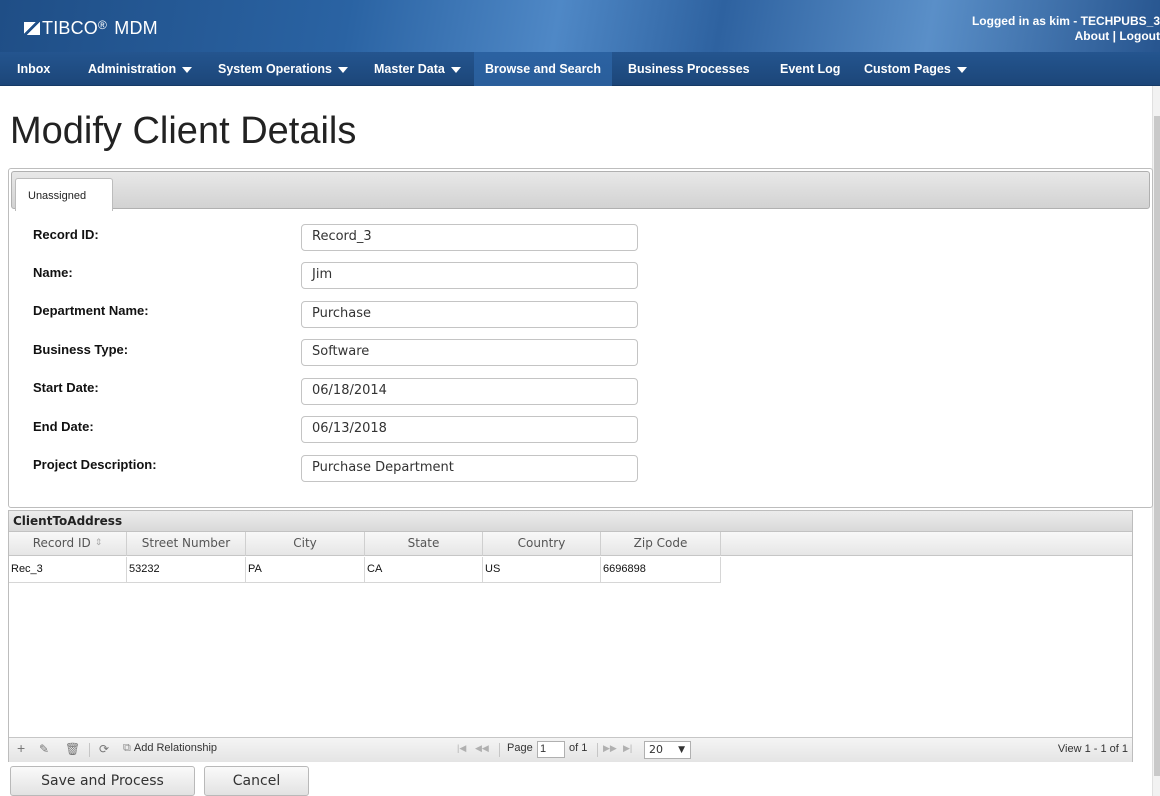 Image resolution: width=1160 pixels, height=796 pixels. Describe the element at coordinates (580, 191) in the screenshot. I see `tab-strip: Unassigned` at that location.